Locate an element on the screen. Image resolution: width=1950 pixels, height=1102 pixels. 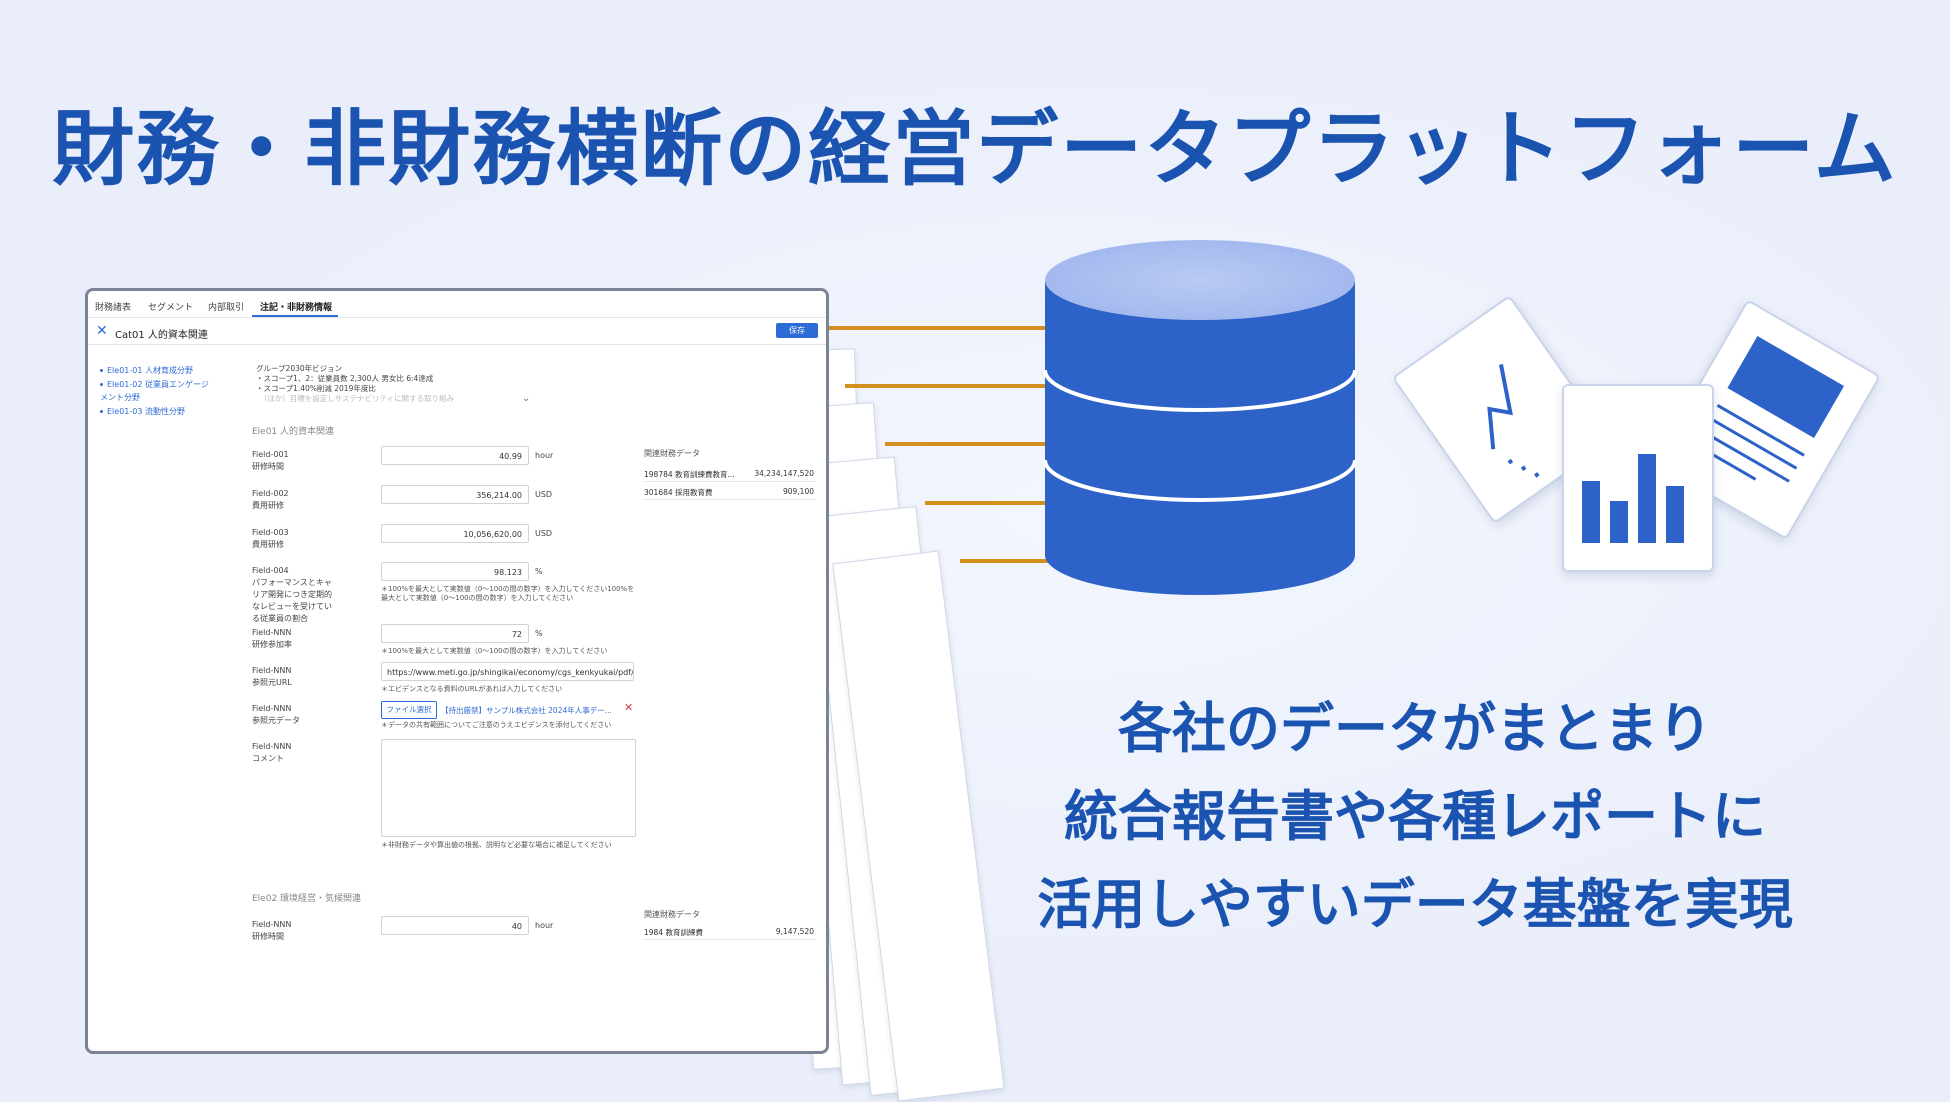
sidebar-item-mobility: Ele01-03 流動性分野 is located at coordinates (156, 411).